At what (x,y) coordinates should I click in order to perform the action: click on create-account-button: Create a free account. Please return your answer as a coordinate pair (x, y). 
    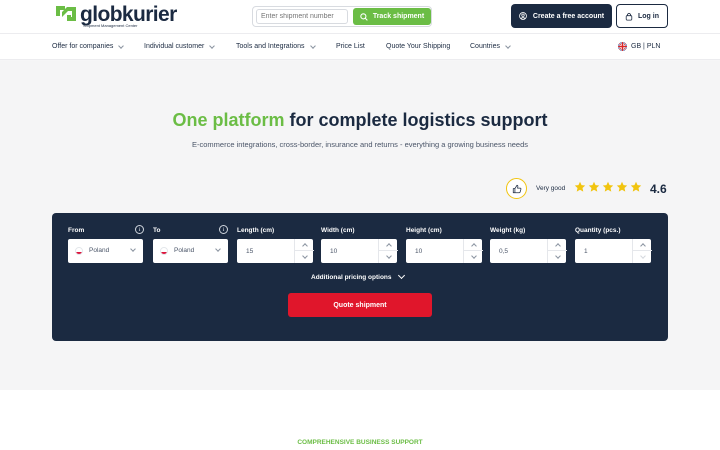
    Looking at the image, I should click on (561, 16).